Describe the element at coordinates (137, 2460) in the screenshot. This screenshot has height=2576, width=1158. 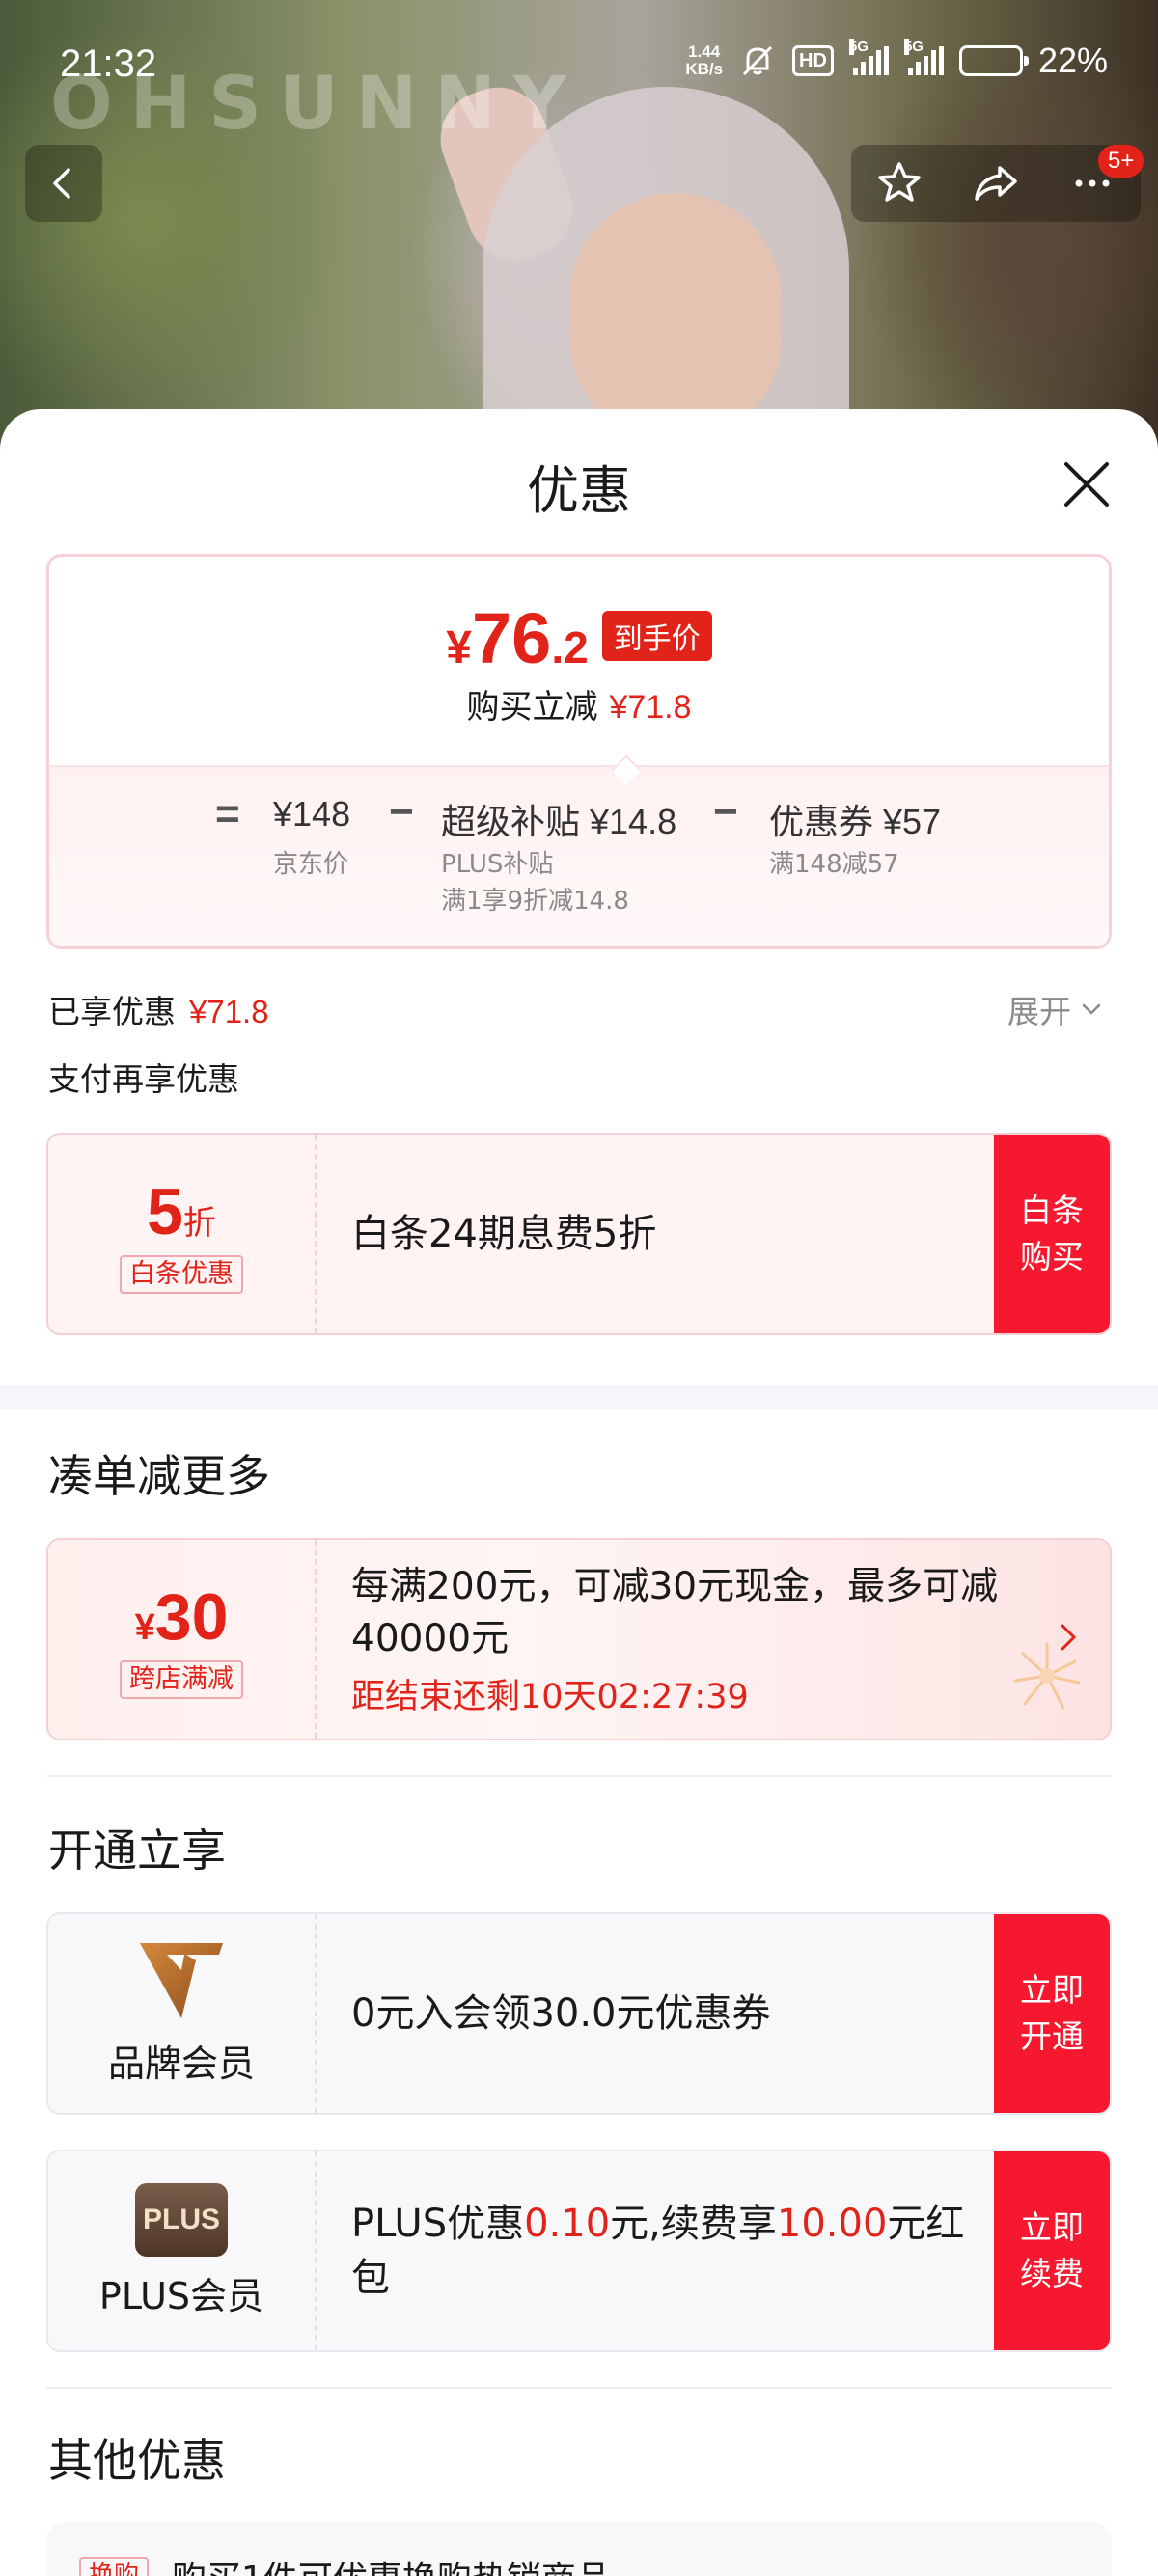
I see `other-section-title: 其他优惠` at that location.